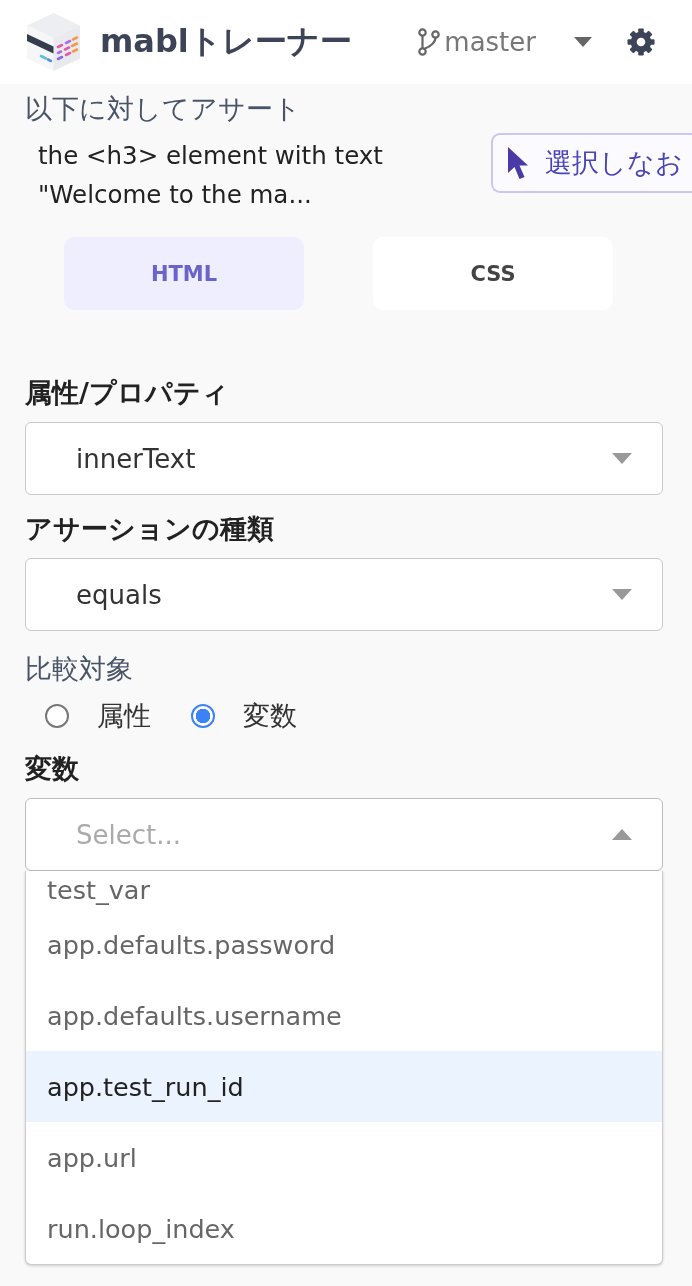 The image size is (692, 1286). I want to click on radio-label: 変数, so click(270, 716).